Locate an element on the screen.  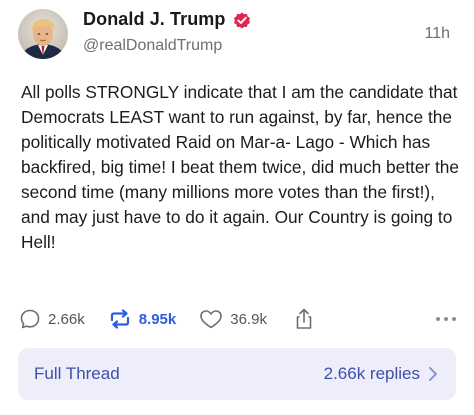
like-count: 36.9k is located at coordinates (248, 319).